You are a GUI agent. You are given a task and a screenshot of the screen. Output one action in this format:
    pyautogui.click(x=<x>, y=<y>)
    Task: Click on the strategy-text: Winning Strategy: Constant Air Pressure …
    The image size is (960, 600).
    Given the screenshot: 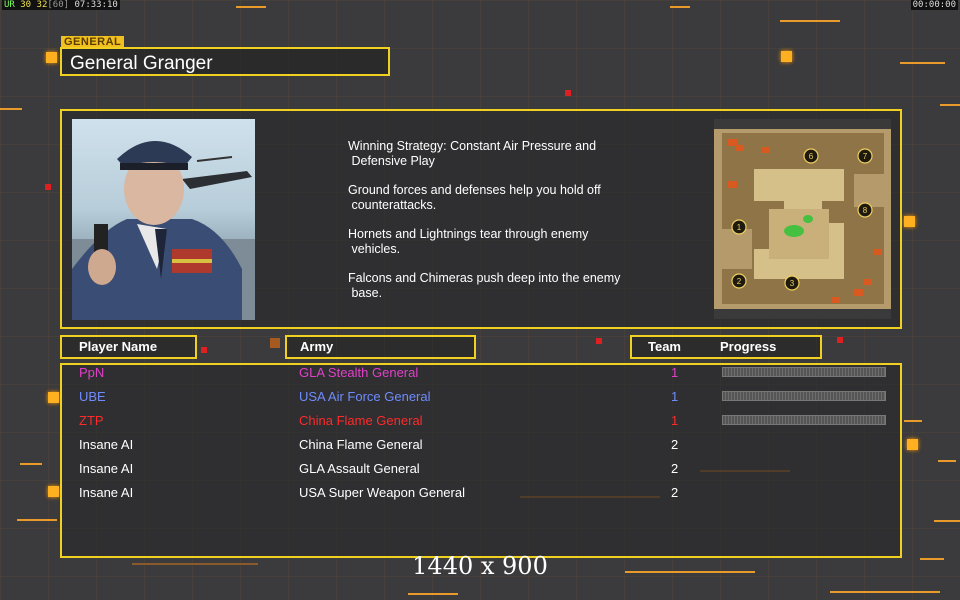 What is the action you would take?
    pyautogui.click(x=493, y=227)
    